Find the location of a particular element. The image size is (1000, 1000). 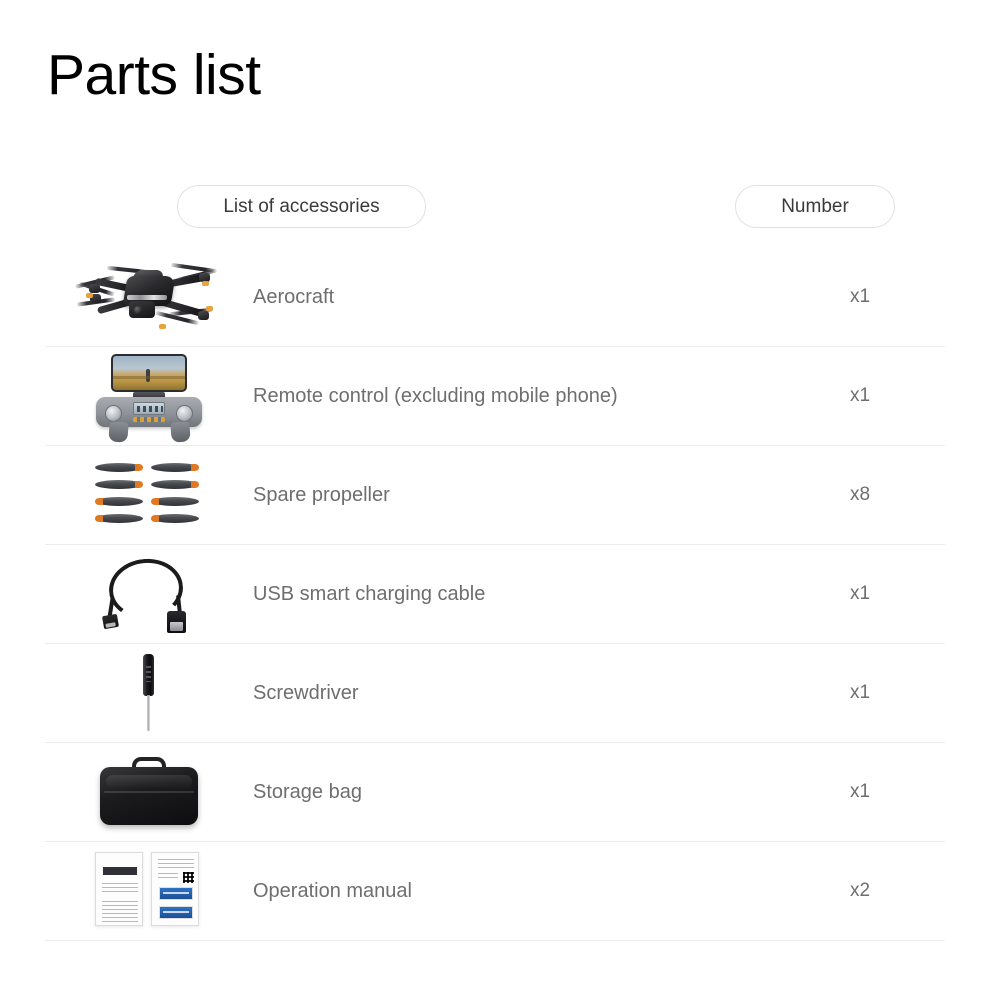

item-label: Spare propeller is located at coordinates (321, 494).